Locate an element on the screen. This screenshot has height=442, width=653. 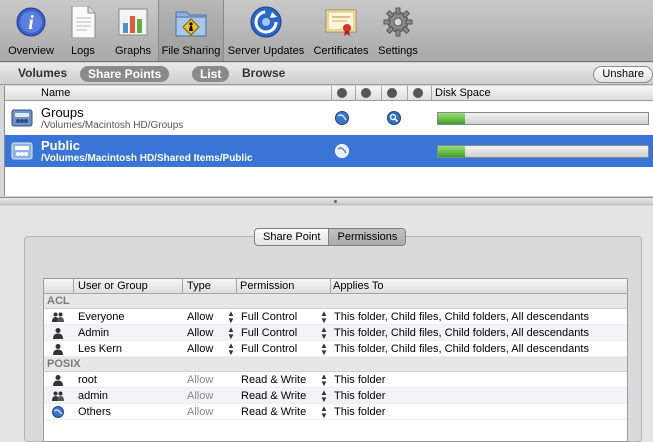
disk-space-column-header: Disk Space is located at coordinates (463, 93).